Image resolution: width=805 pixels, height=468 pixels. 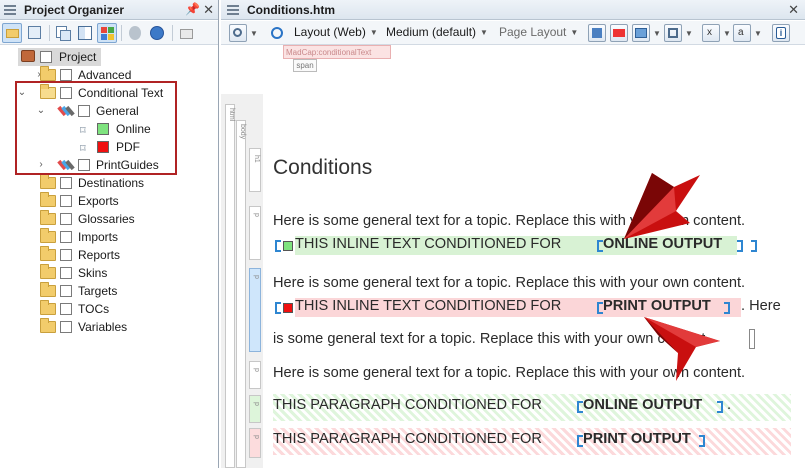 I want to click on check-button, so click(x=135, y=33).